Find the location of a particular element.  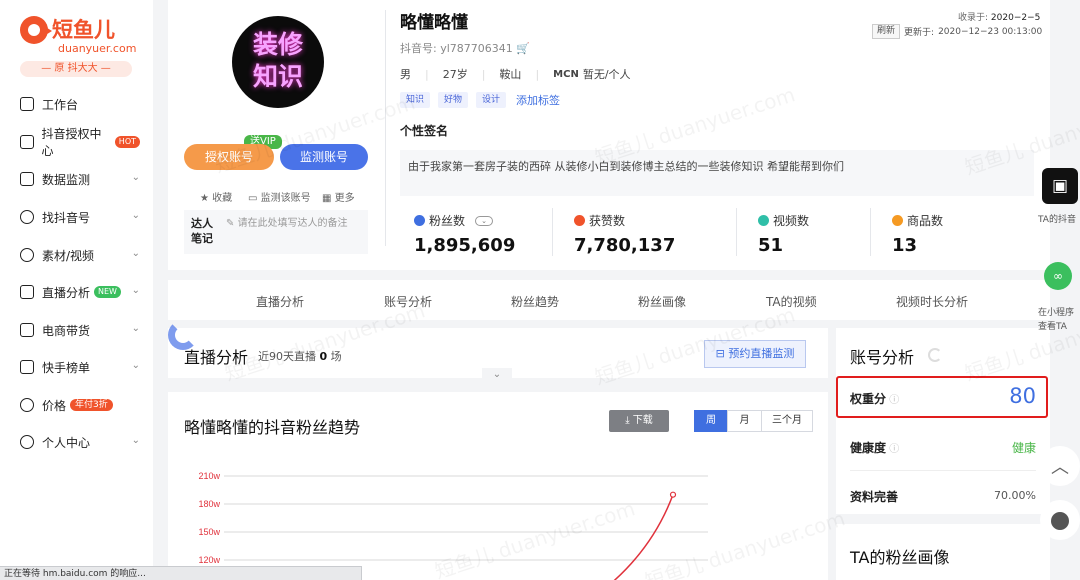

monitor-button: 监测账号 is located at coordinates (324, 157).